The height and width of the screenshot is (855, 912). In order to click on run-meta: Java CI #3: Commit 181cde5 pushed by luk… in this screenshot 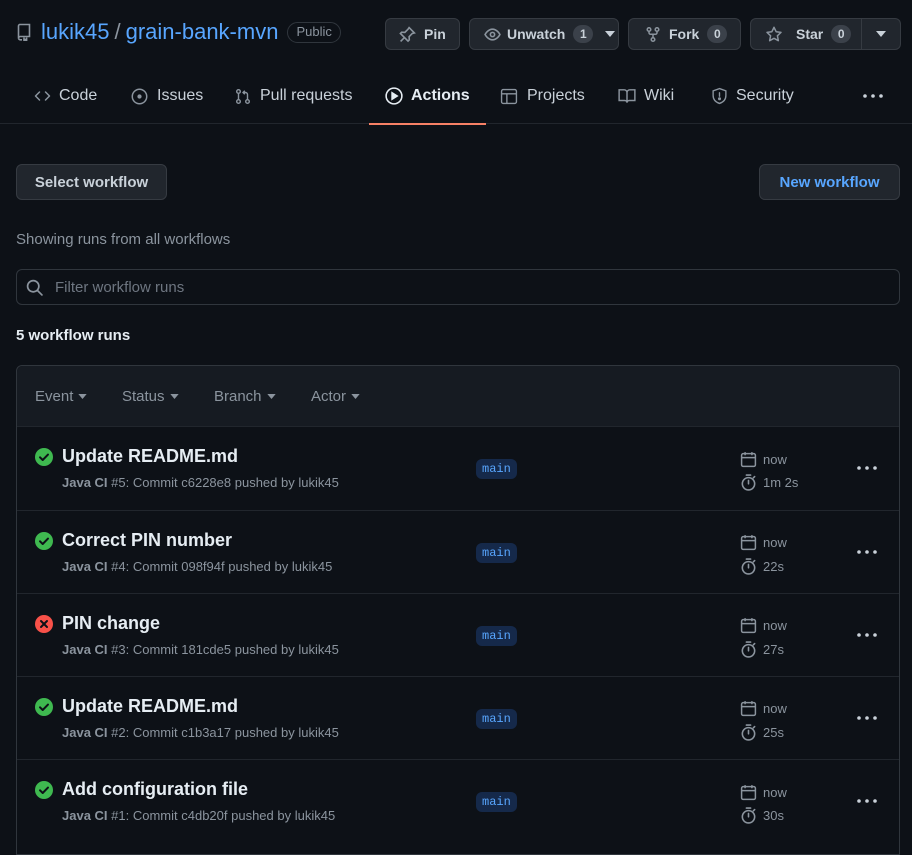, I will do `click(200, 649)`.